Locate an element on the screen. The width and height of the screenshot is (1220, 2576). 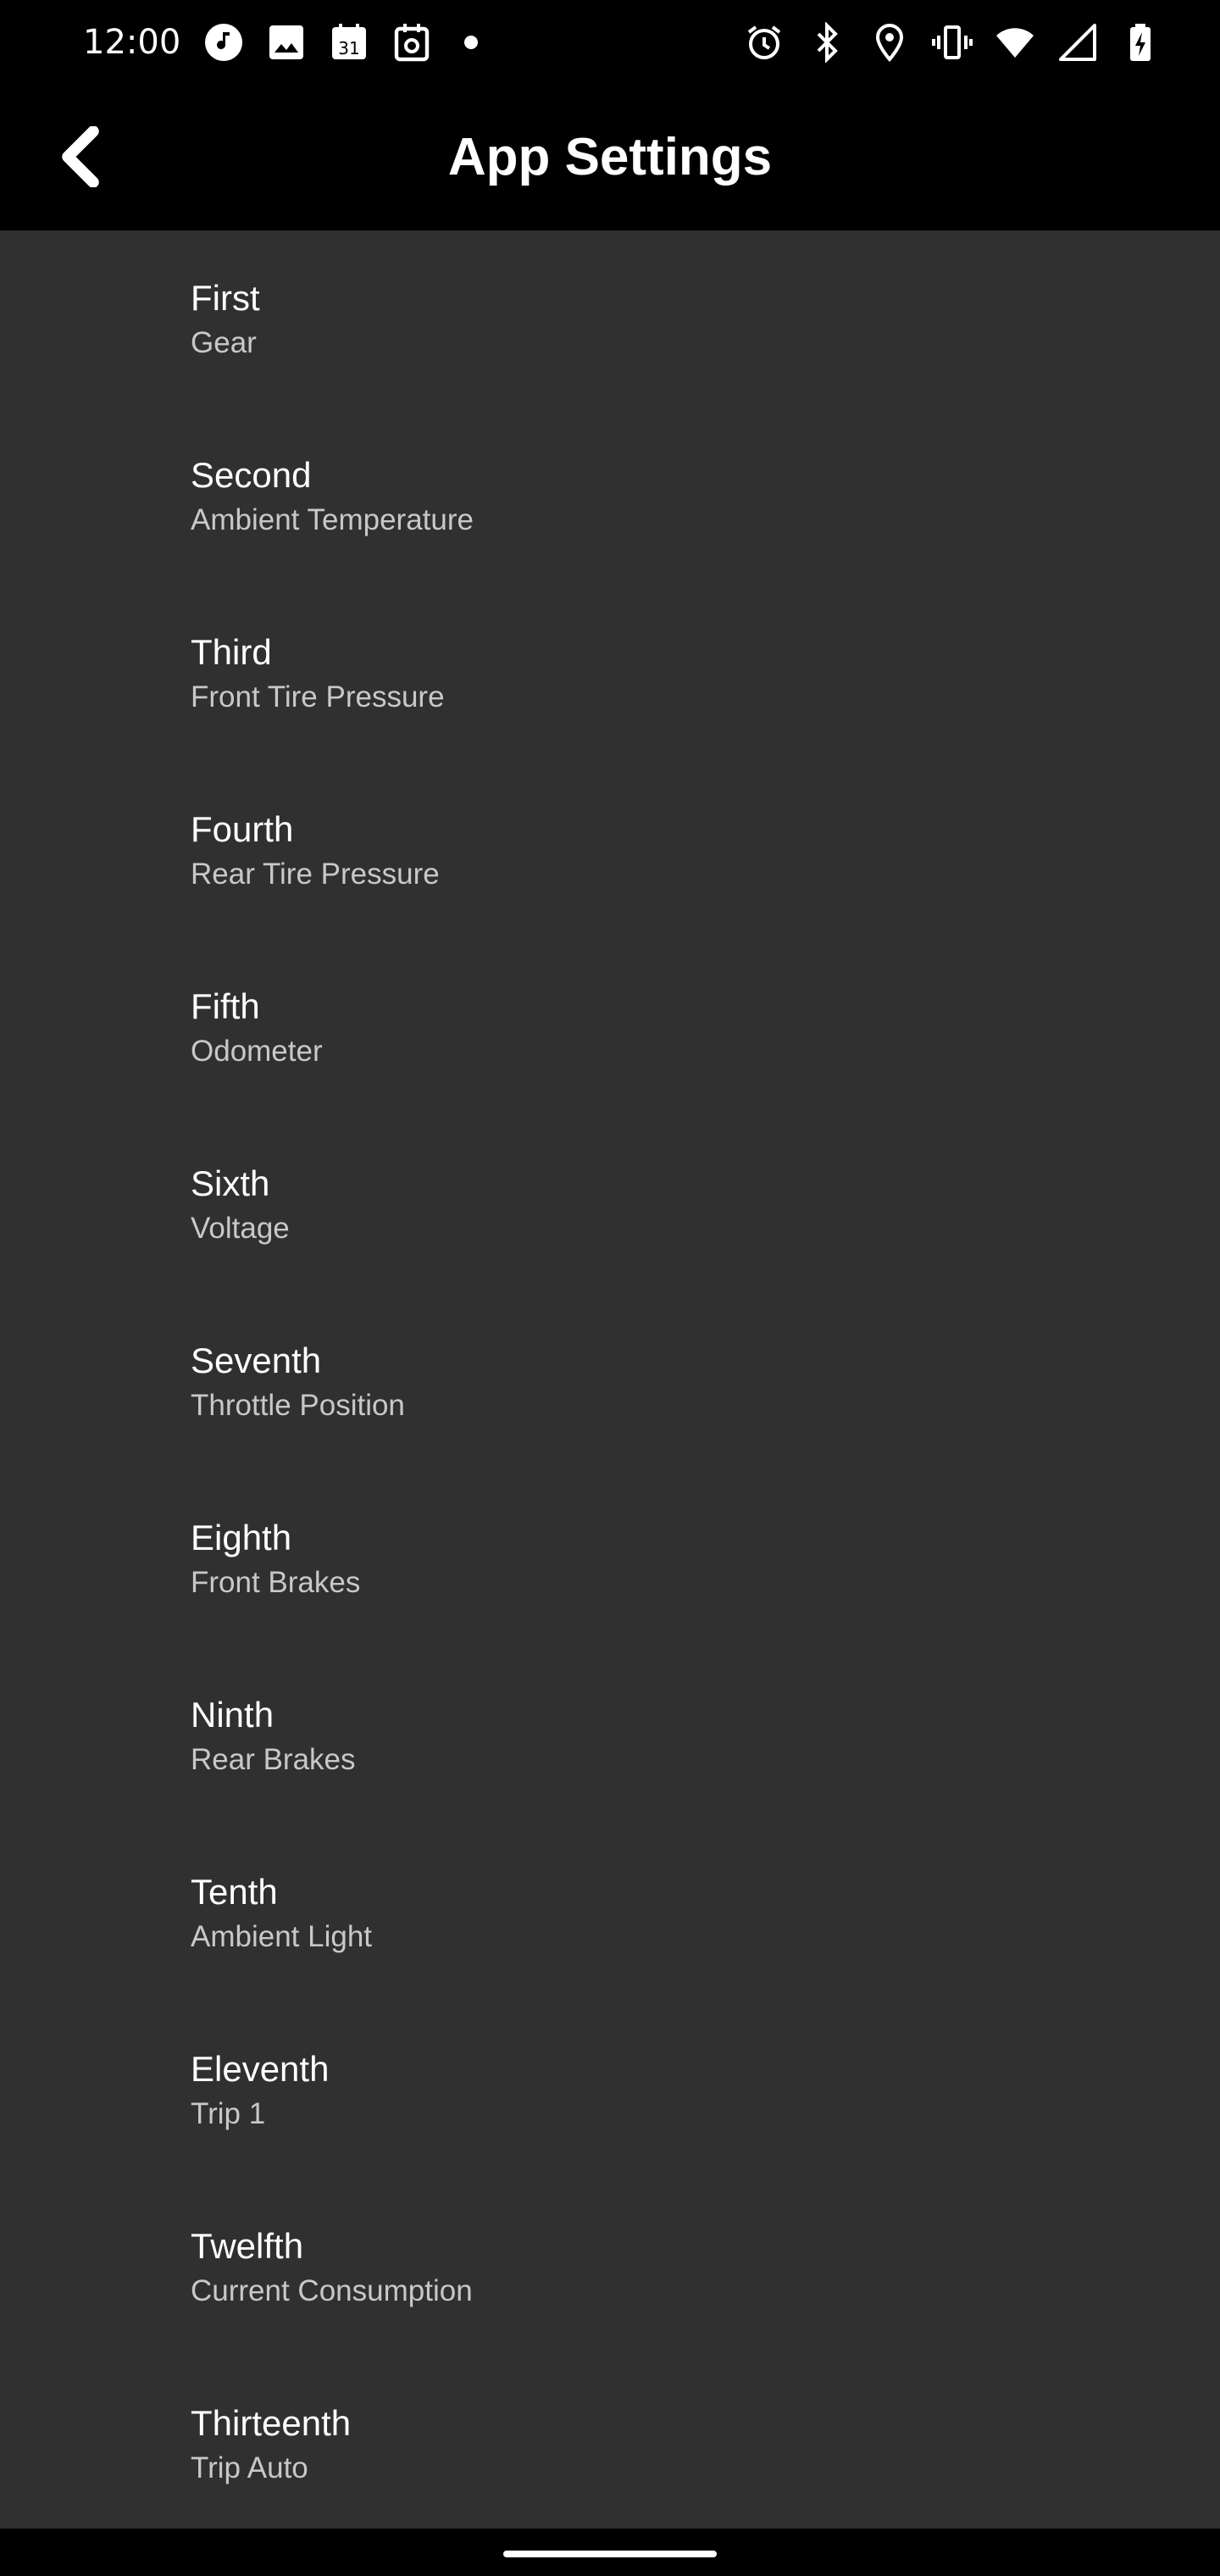
navigation-bar is located at coordinates (610, 2552).